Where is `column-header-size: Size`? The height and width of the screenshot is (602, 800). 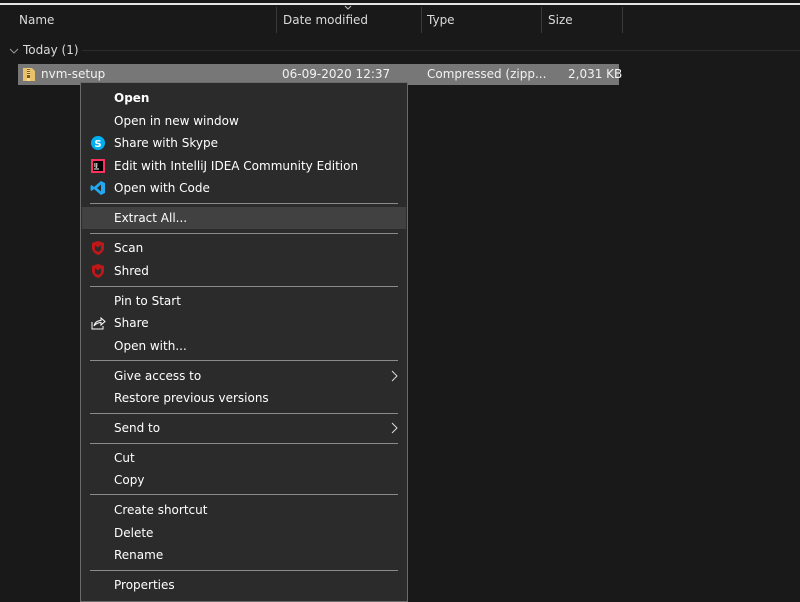 column-header-size: Size is located at coordinates (560, 20).